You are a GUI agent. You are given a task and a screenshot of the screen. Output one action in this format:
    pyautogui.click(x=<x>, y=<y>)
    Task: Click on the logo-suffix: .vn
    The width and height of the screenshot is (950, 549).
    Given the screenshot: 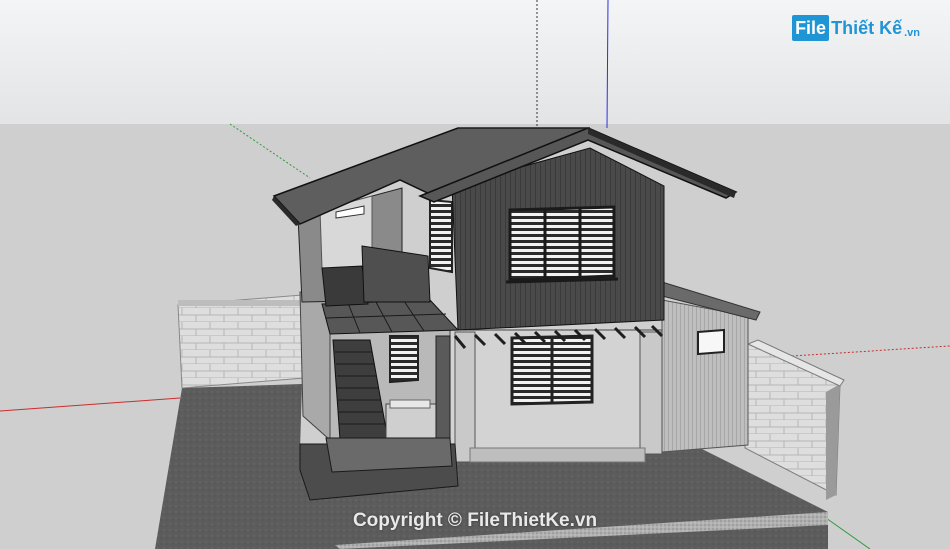 What is the action you would take?
    pyautogui.click(x=912, y=33)
    